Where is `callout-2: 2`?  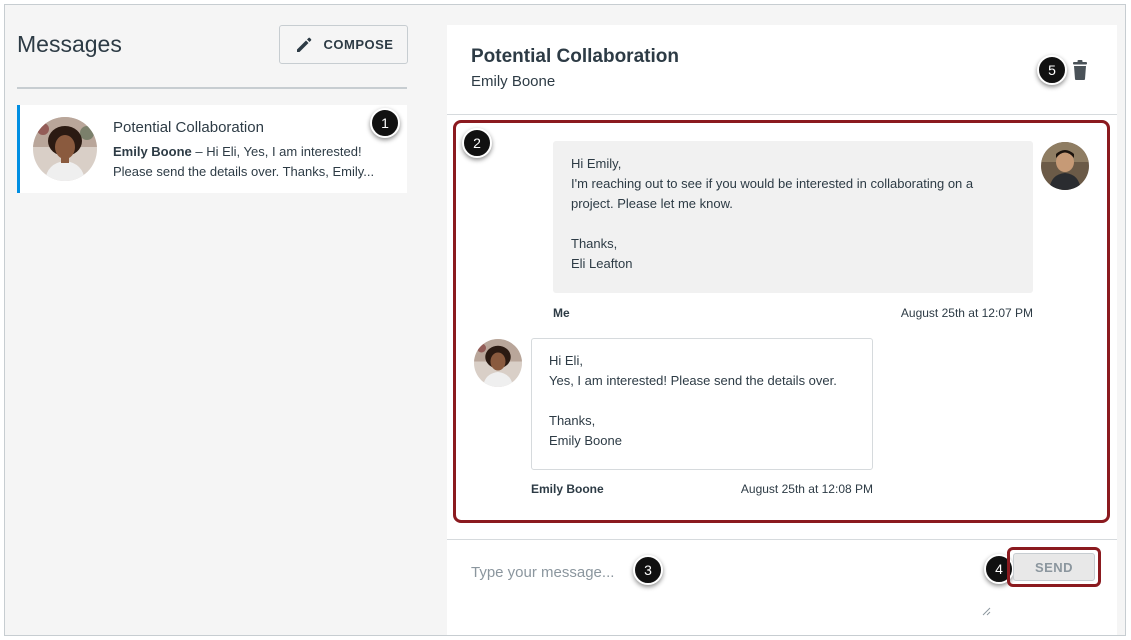
callout-2: 2 is located at coordinates (477, 143).